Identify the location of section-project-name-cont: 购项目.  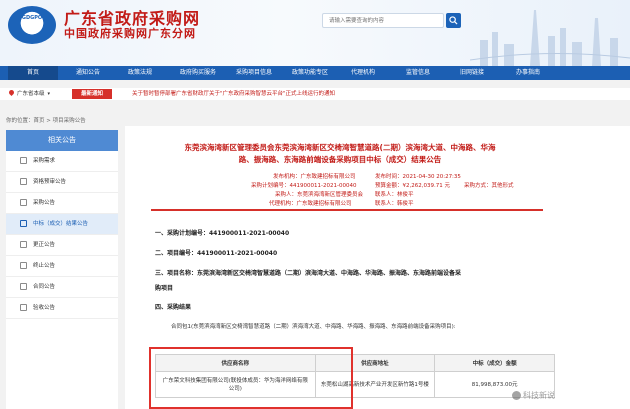
(164, 288).